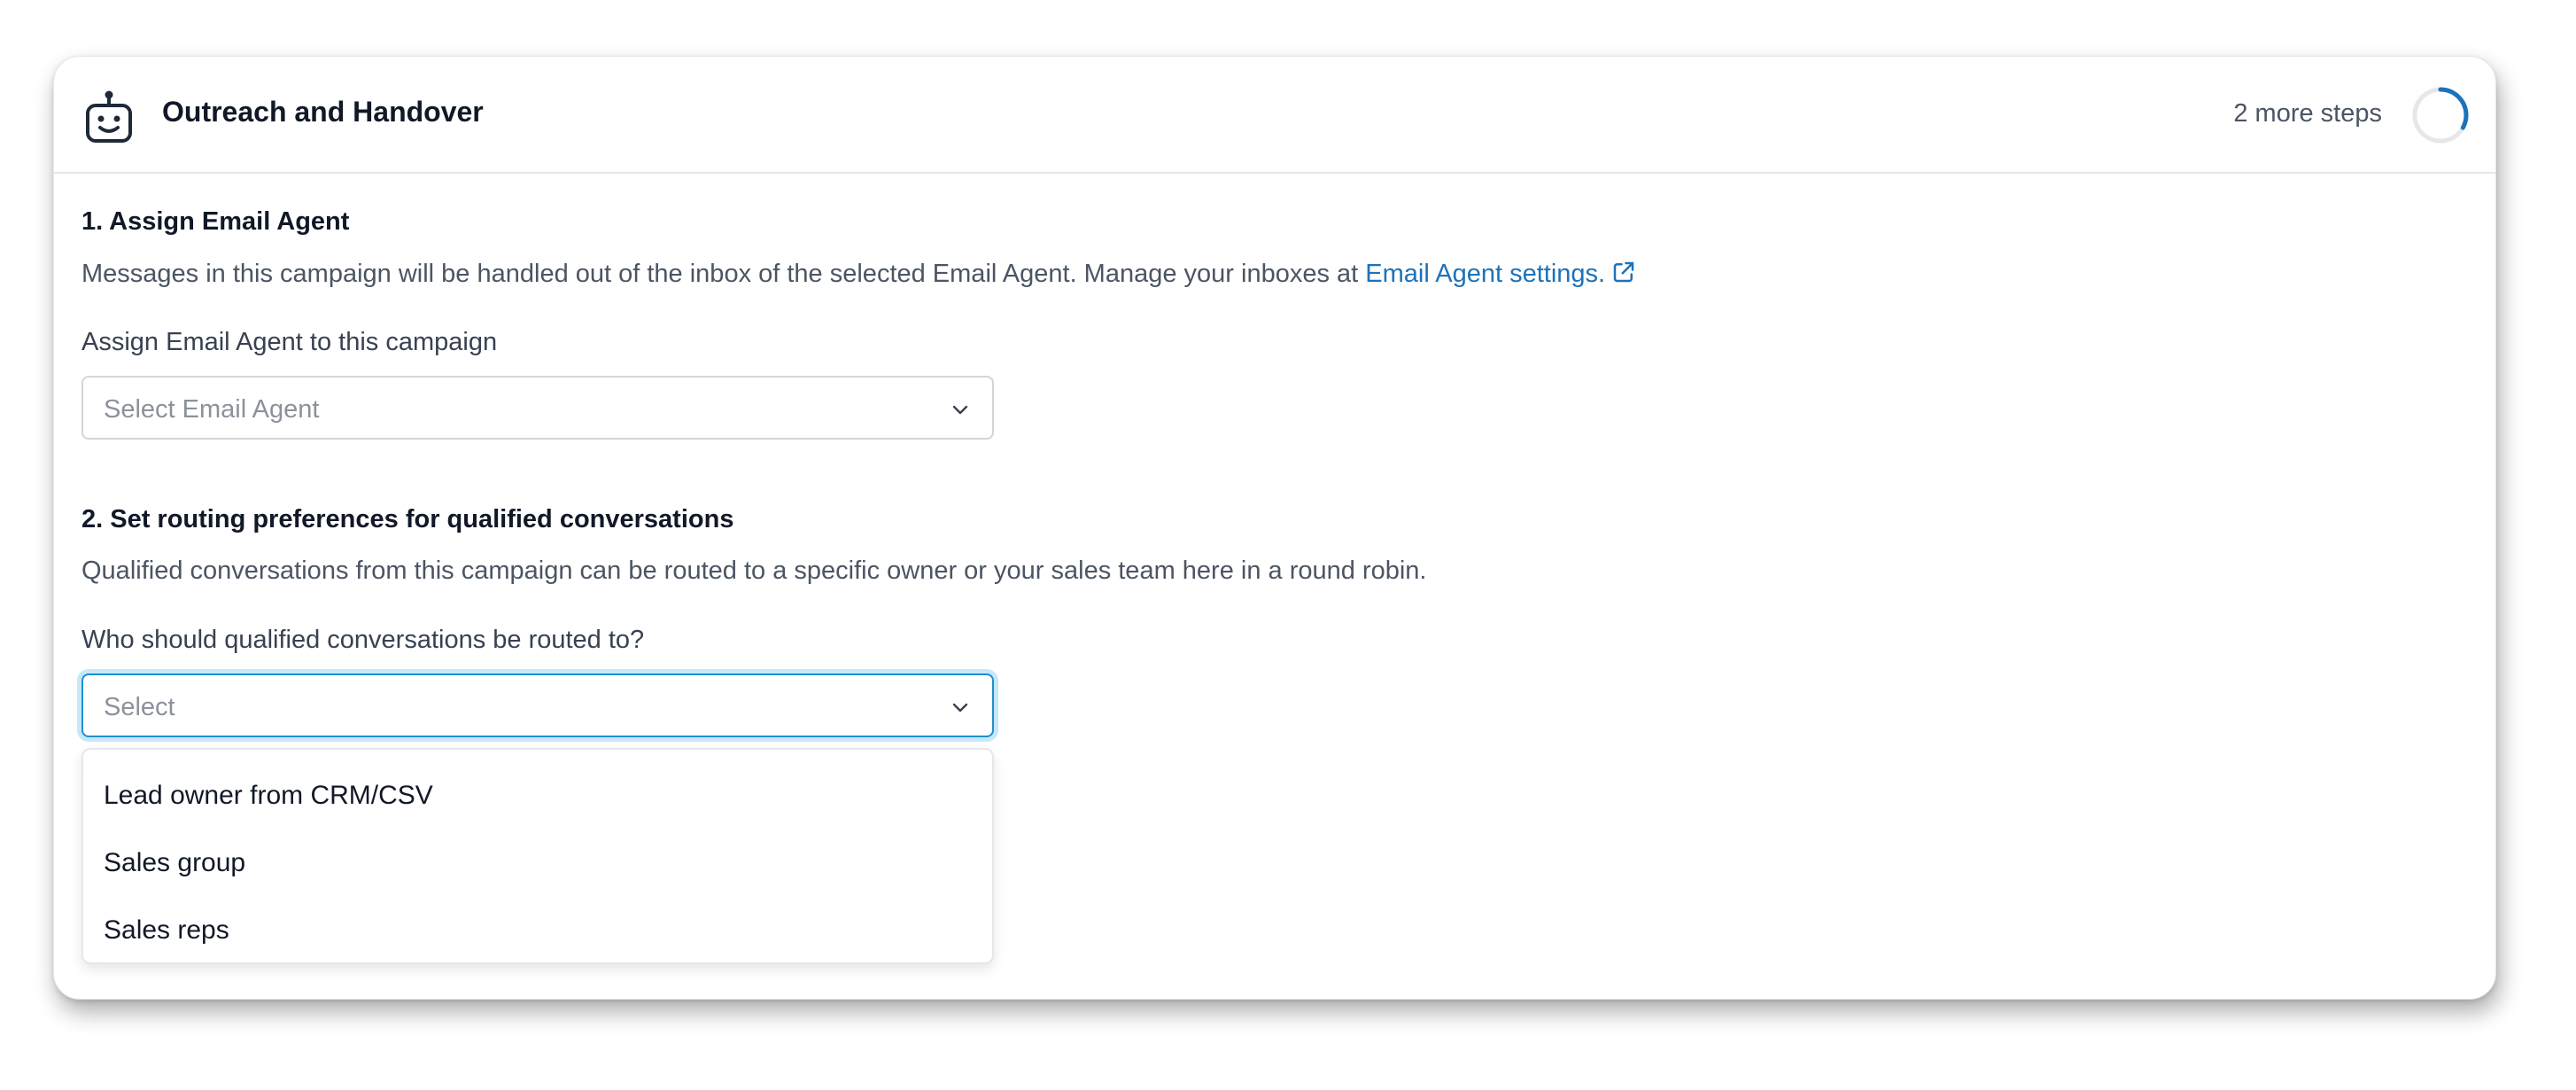 The width and height of the screenshot is (2576, 1090). Describe the element at coordinates (537, 930) in the screenshot. I see `option-sales-reps: Sales reps` at that location.